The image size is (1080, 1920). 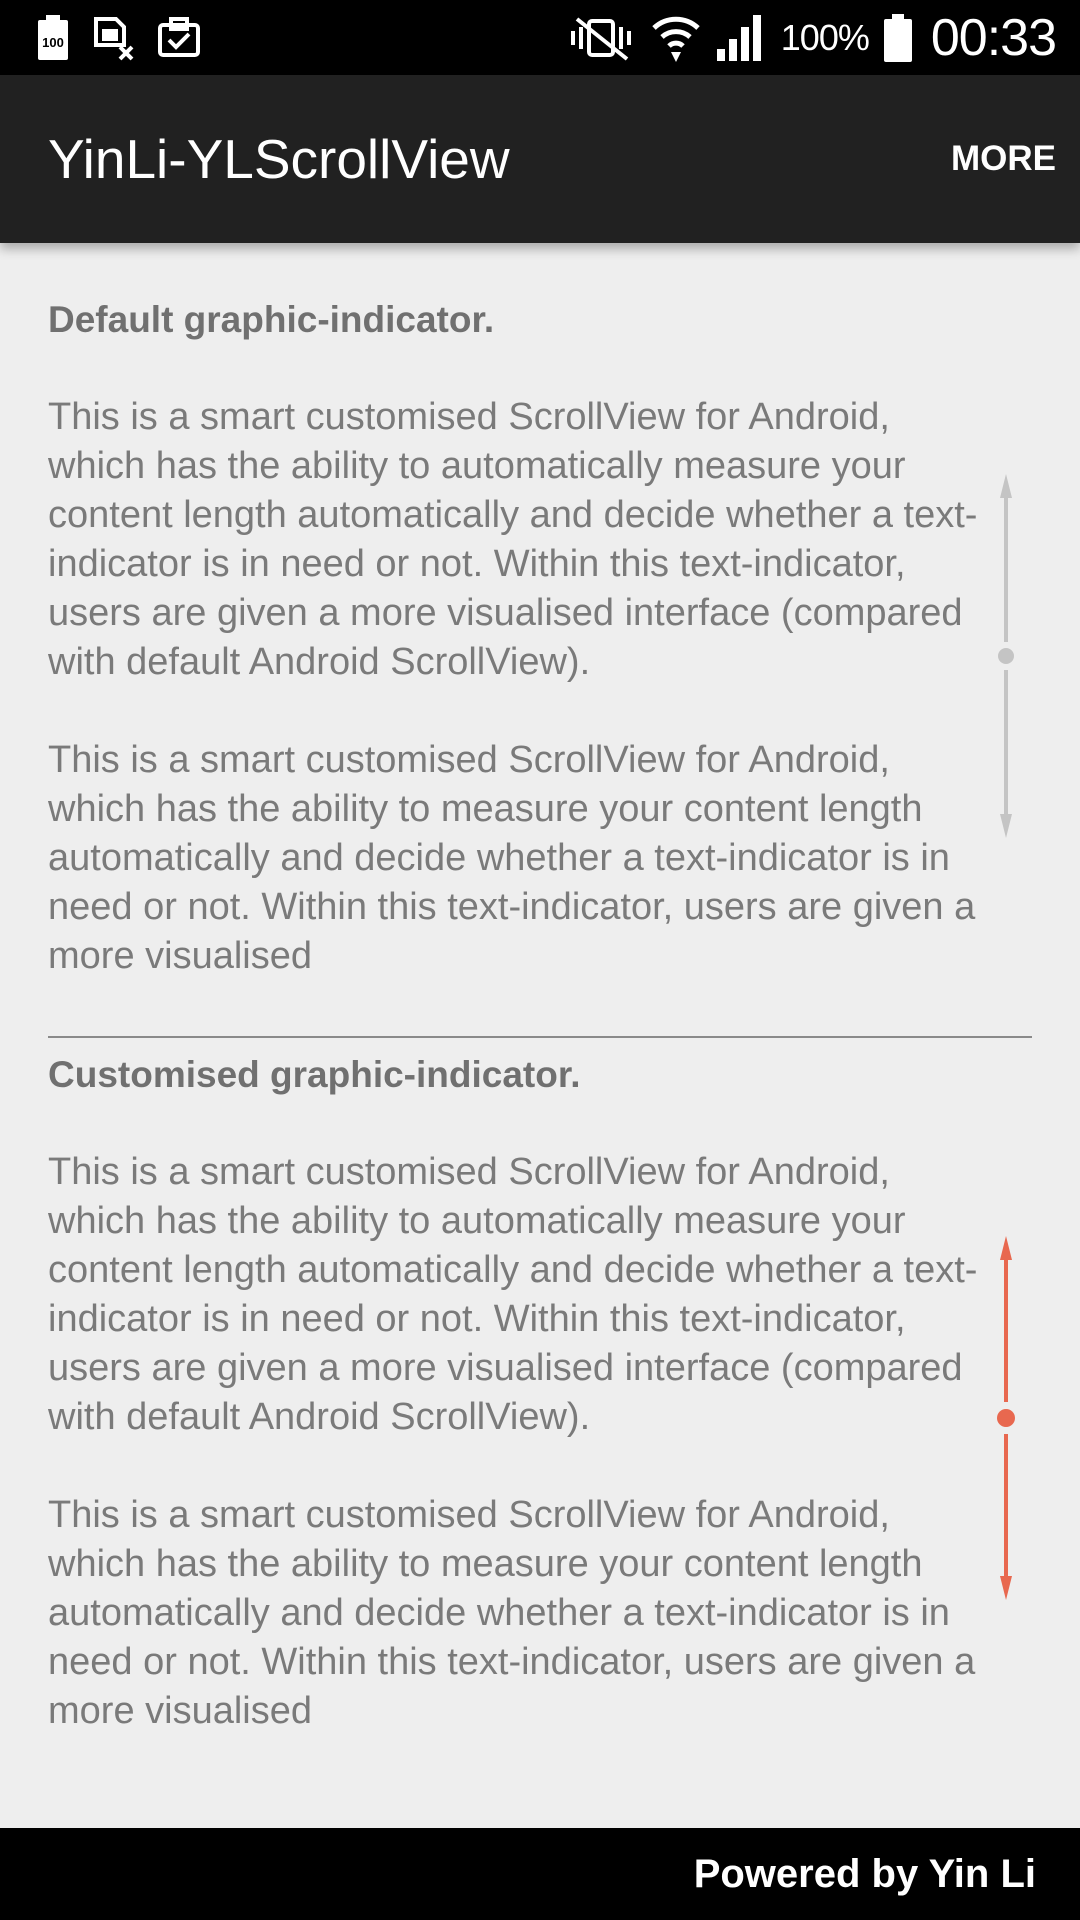 I want to click on app-bar: YinLi-YLScrollView MORE, so click(x=540, y=159).